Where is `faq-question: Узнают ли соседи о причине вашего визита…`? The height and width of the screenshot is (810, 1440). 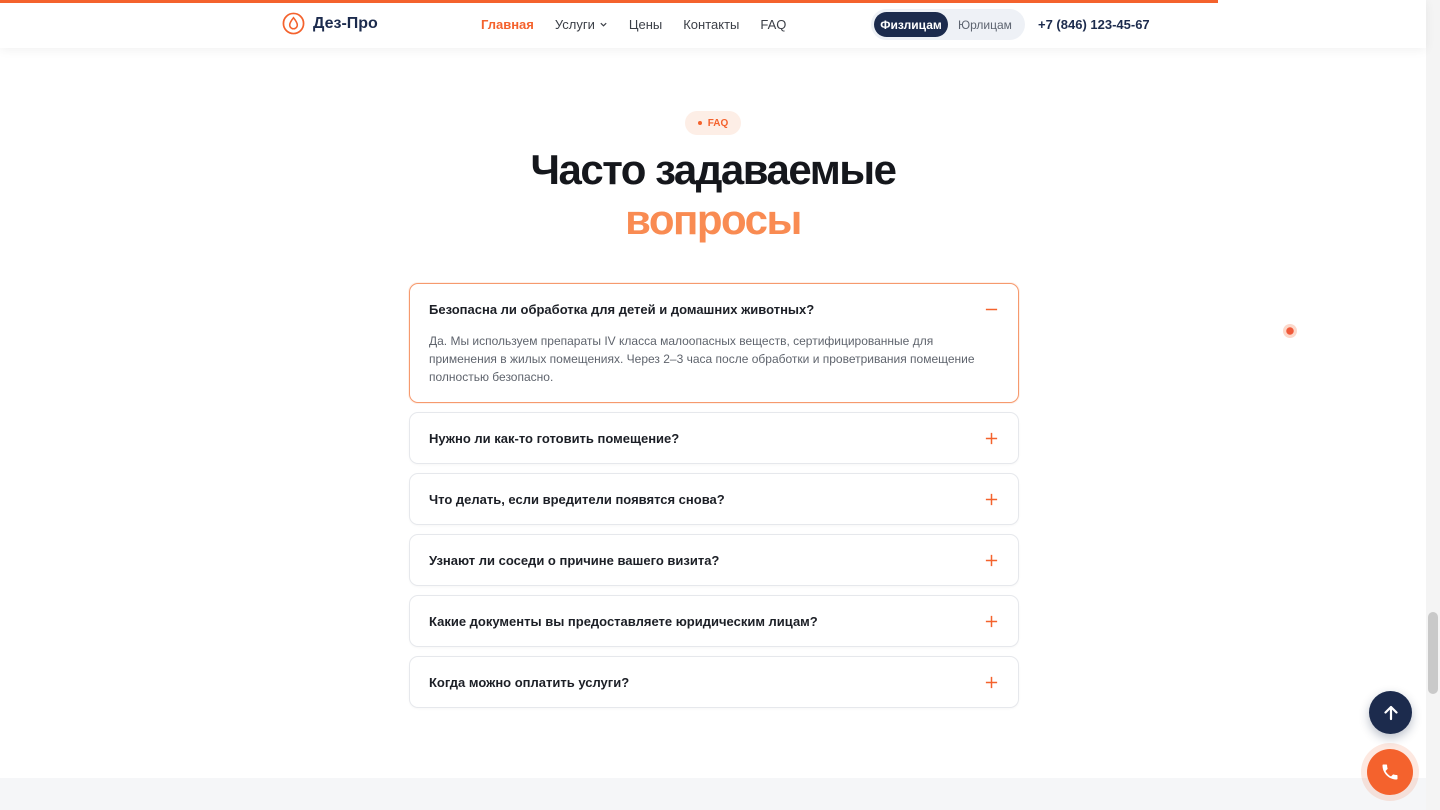 faq-question: Узнают ли соседи о причине вашего визита… is located at coordinates (574, 560).